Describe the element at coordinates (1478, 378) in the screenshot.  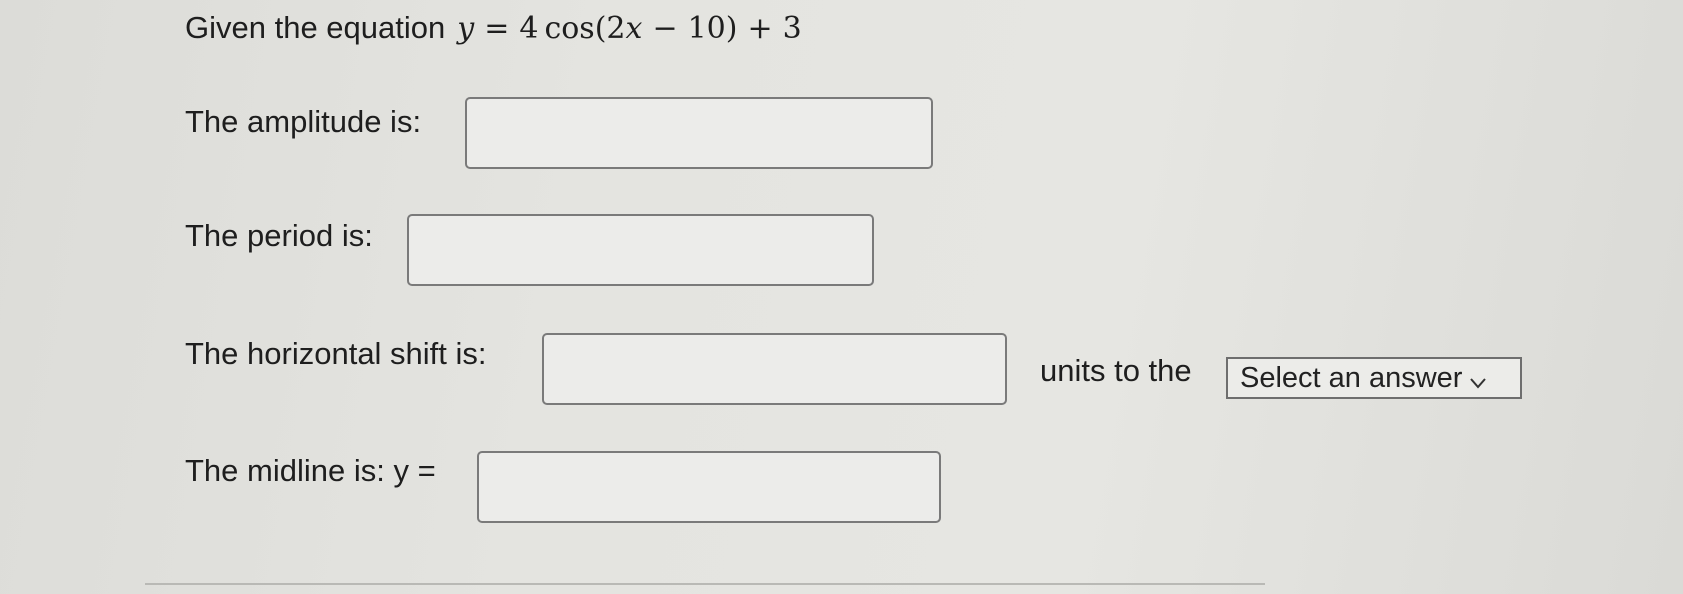
I see `chevron-down-icon` at that location.